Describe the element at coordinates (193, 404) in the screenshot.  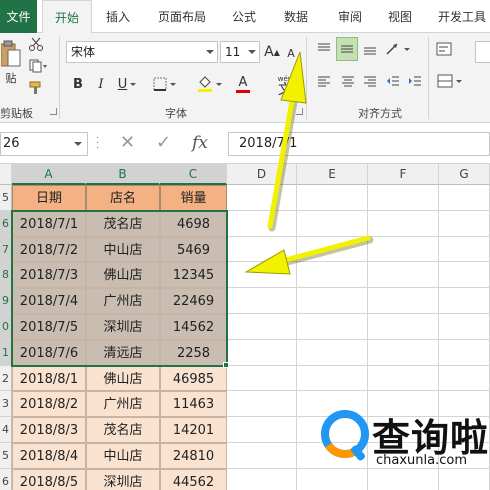
I see `table-cell: 11463` at that location.